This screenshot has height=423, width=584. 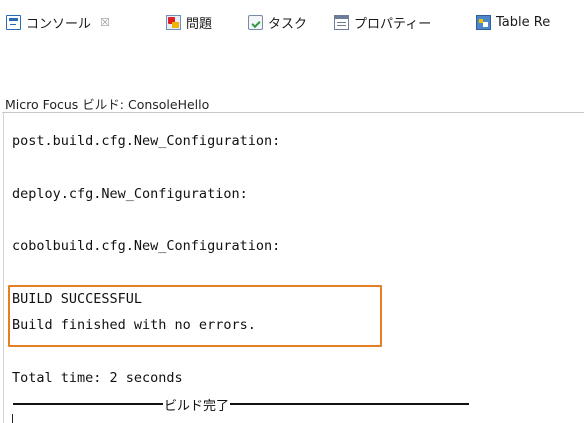 I want to click on close-icon: ☒, so click(x=105, y=22).